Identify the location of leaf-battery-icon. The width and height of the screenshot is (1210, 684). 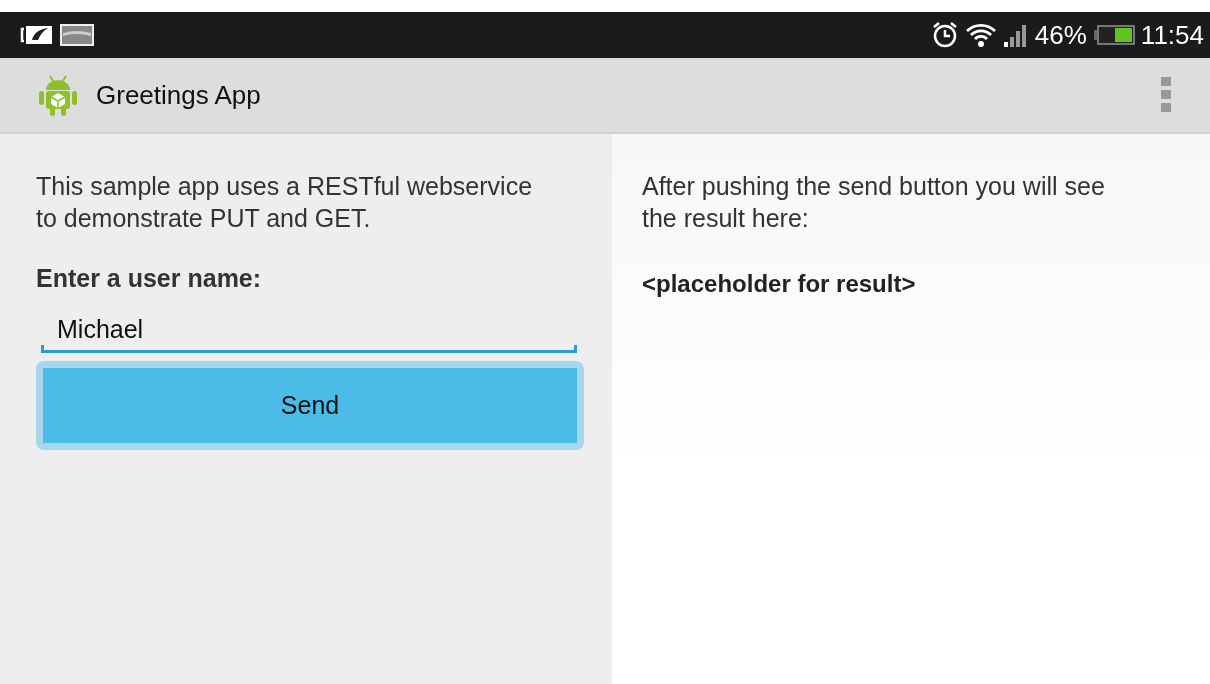
(37, 35).